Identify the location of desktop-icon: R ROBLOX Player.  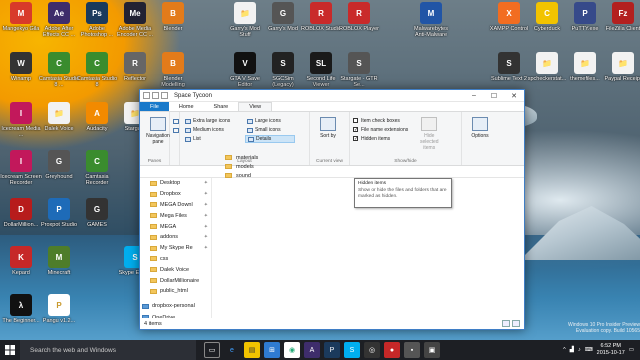
(359, 17).